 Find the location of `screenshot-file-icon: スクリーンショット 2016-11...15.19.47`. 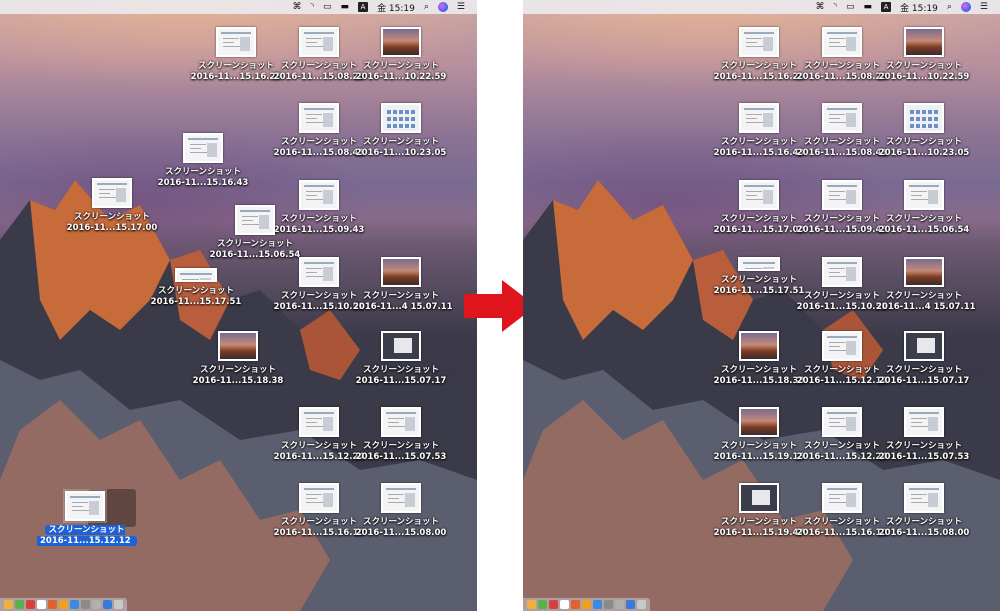

screenshot-file-icon: スクリーンショット 2016-11...15.19.47 is located at coordinates (759, 511).